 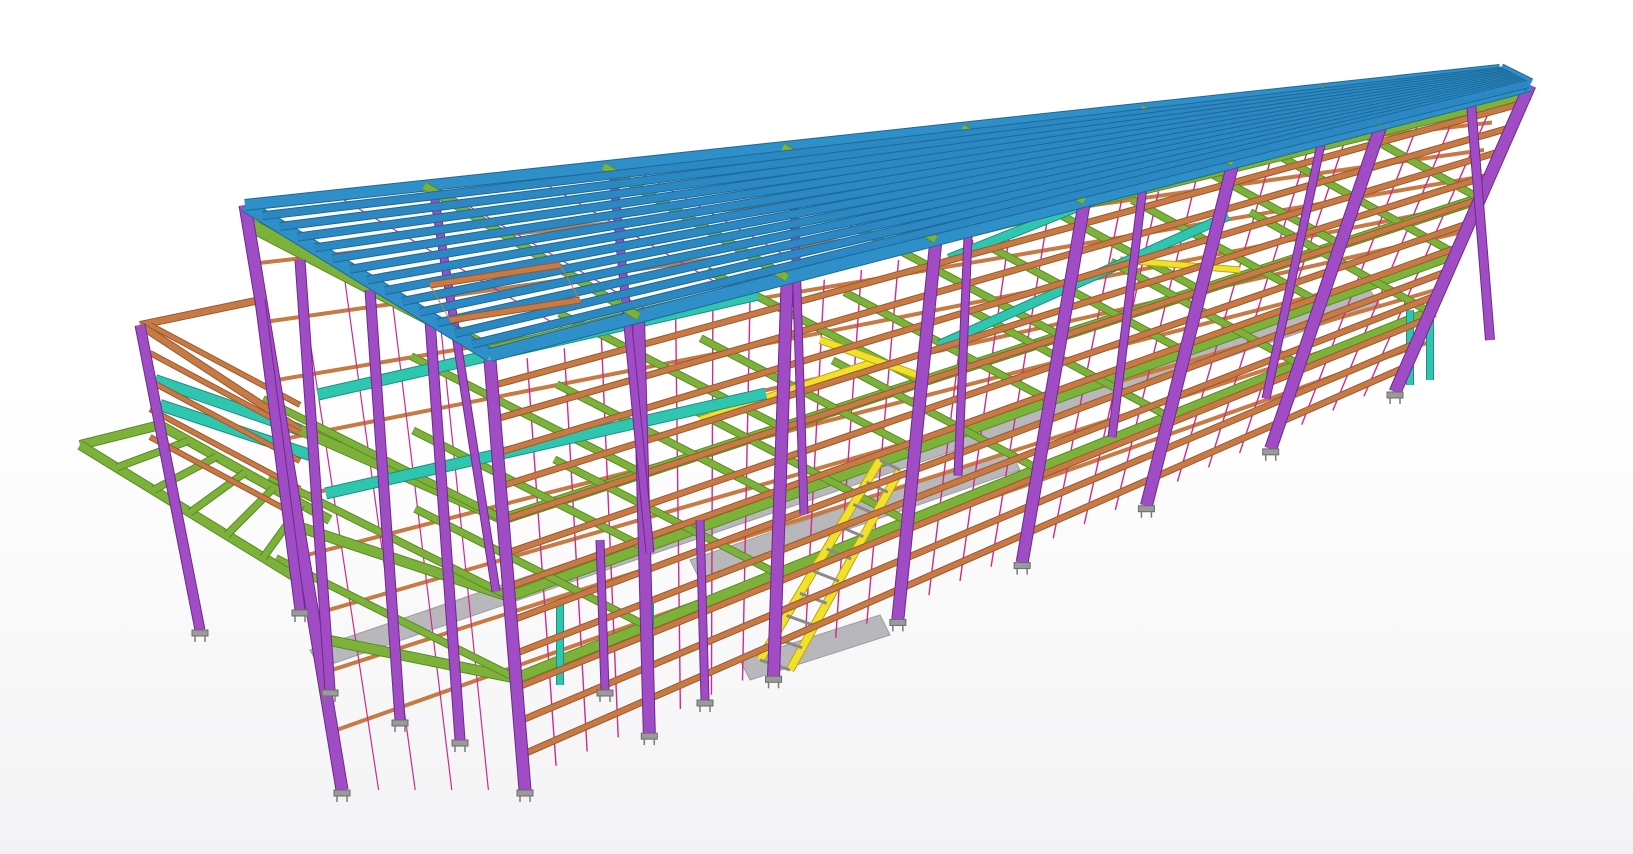 I want to click on platform-beam-back, so click(x=120, y=435).